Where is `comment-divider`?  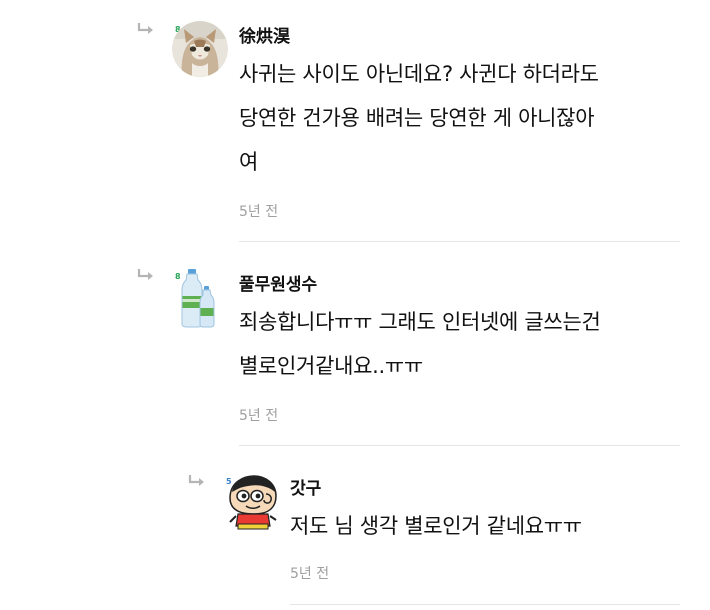
comment-divider is located at coordinates (485, 604).